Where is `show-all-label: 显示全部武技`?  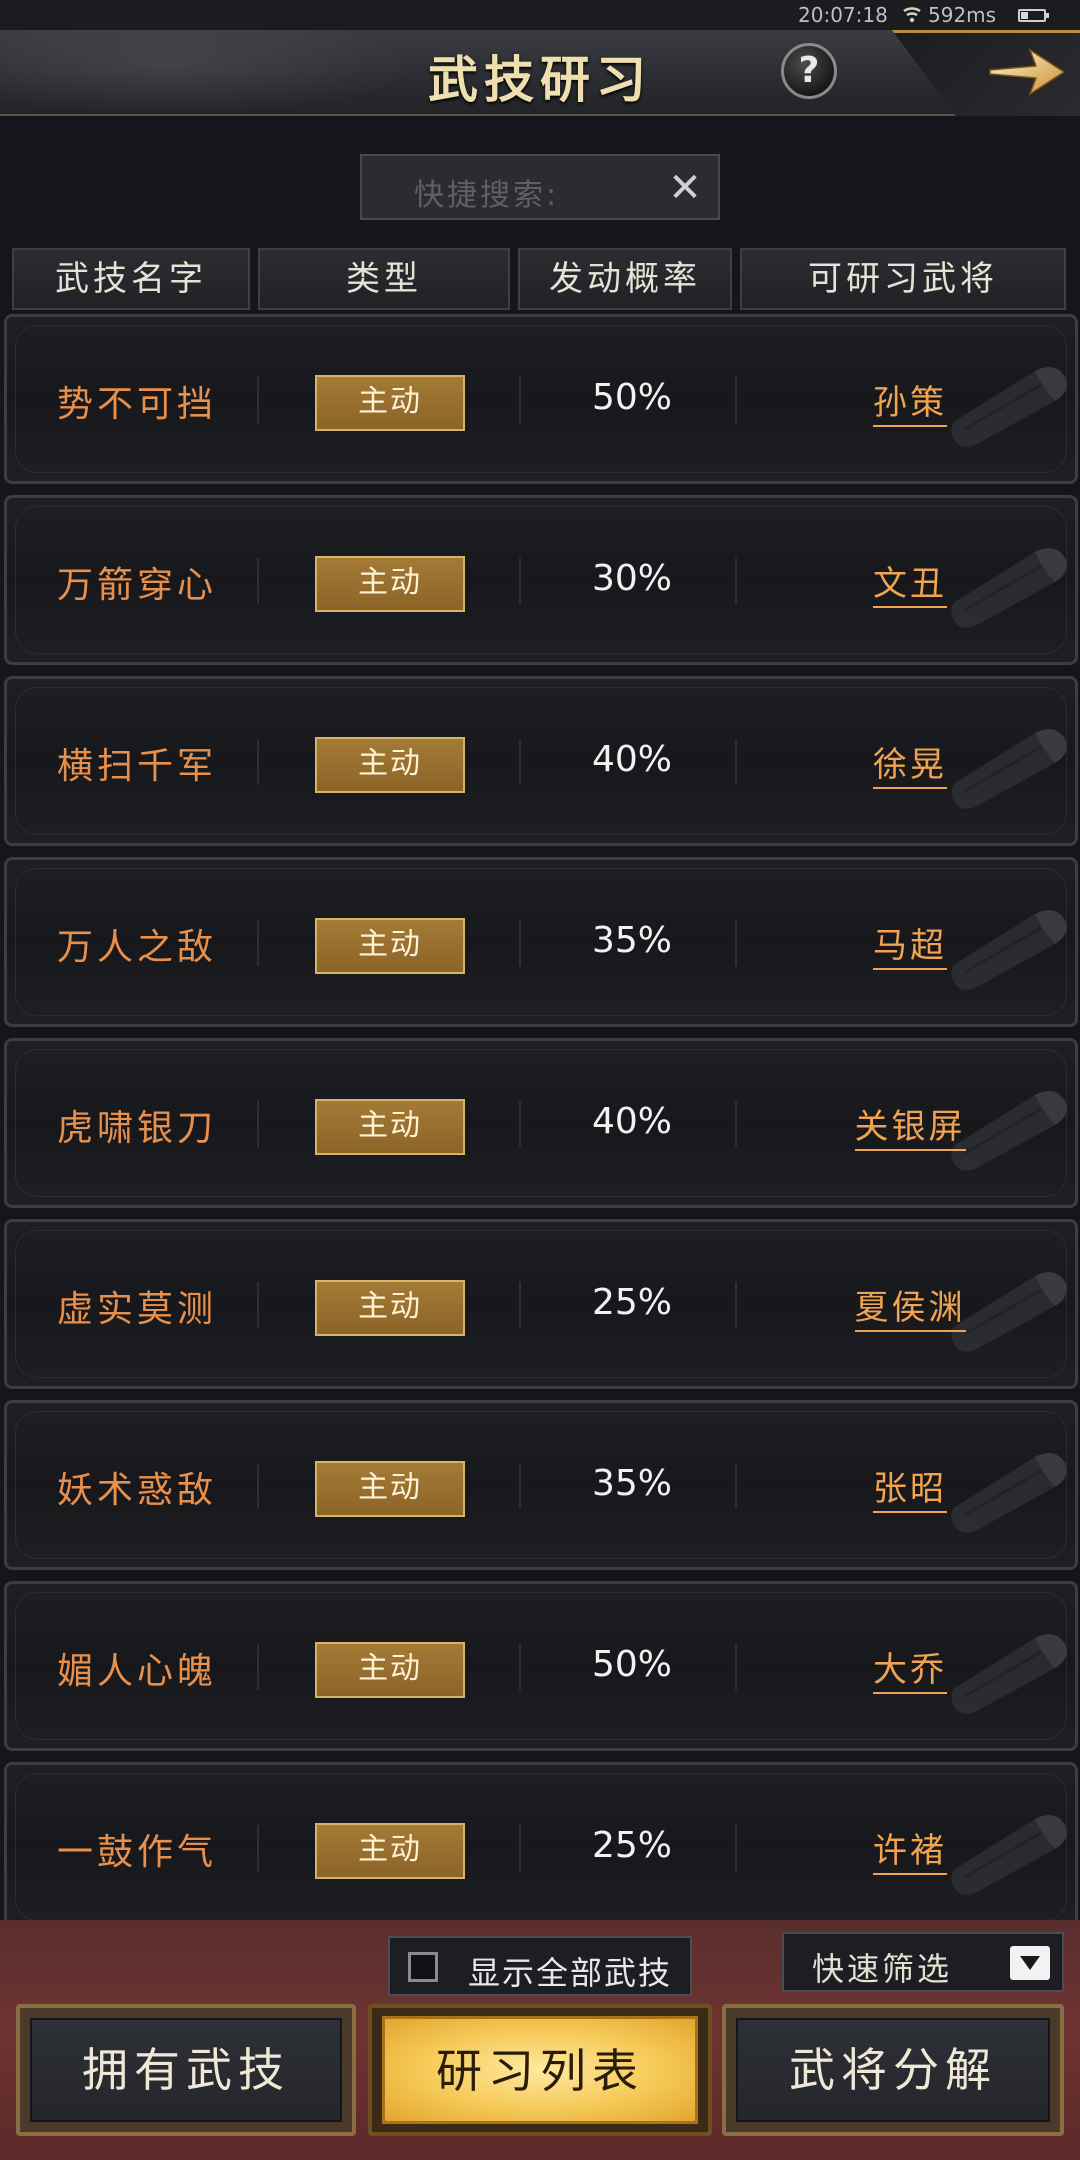 show-all-label: 显示全部武技 is located at coordinates (570, 1973).